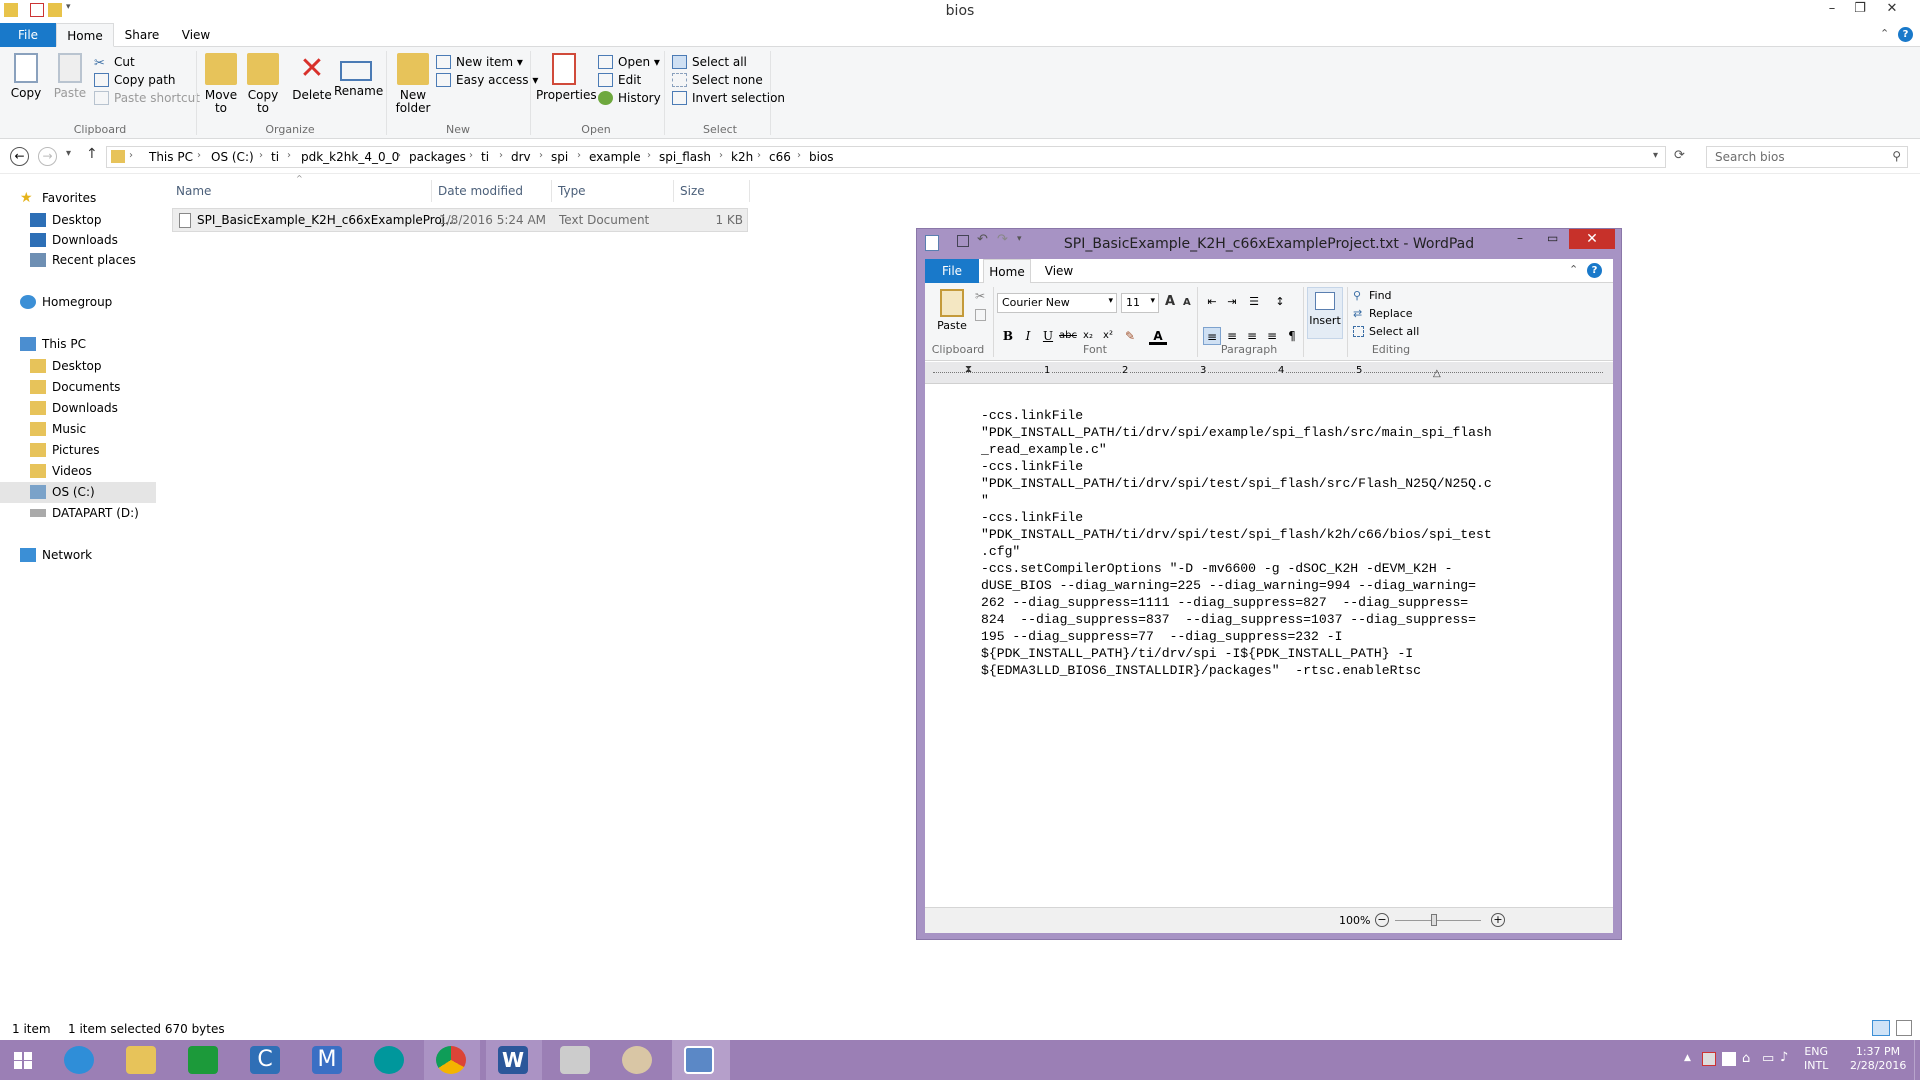 Image resolution: width=1920 pixels, height=1080 pixels. Describe the element at coordinates (147, 98) in the screenshot. I see `paste-shortcut-button: Paste shortcut` at that location.